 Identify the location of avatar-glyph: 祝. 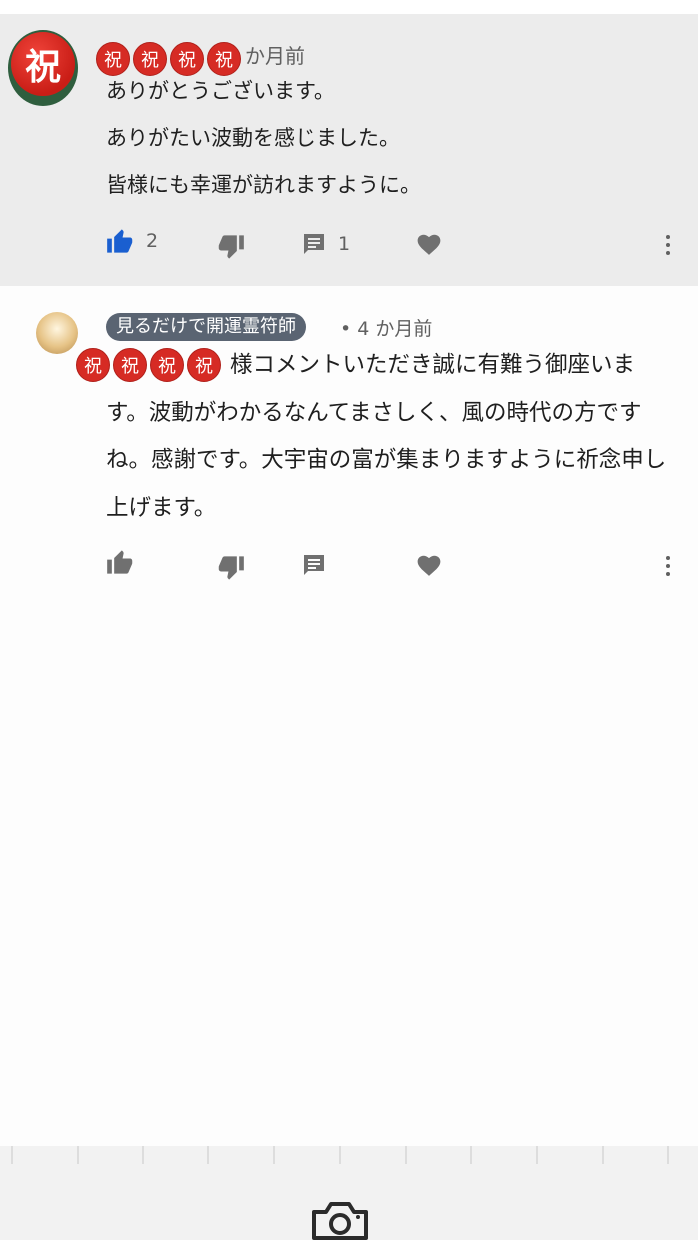
(43, 64).